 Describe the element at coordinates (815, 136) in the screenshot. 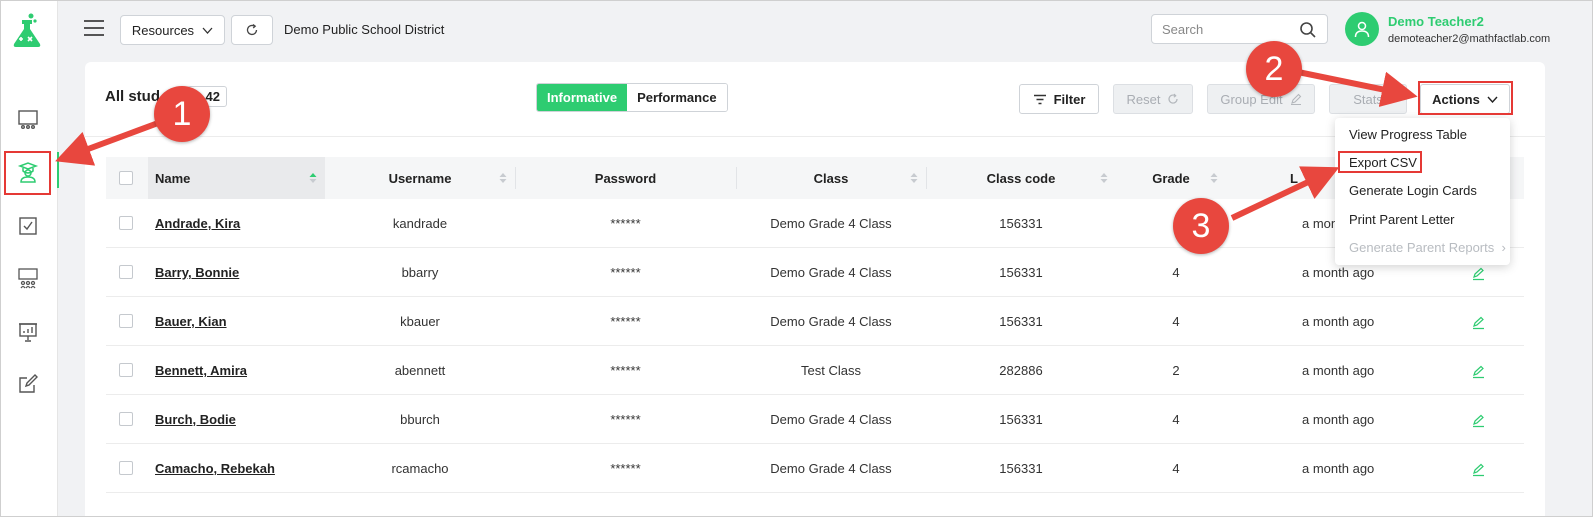

I see `divider` at that location.